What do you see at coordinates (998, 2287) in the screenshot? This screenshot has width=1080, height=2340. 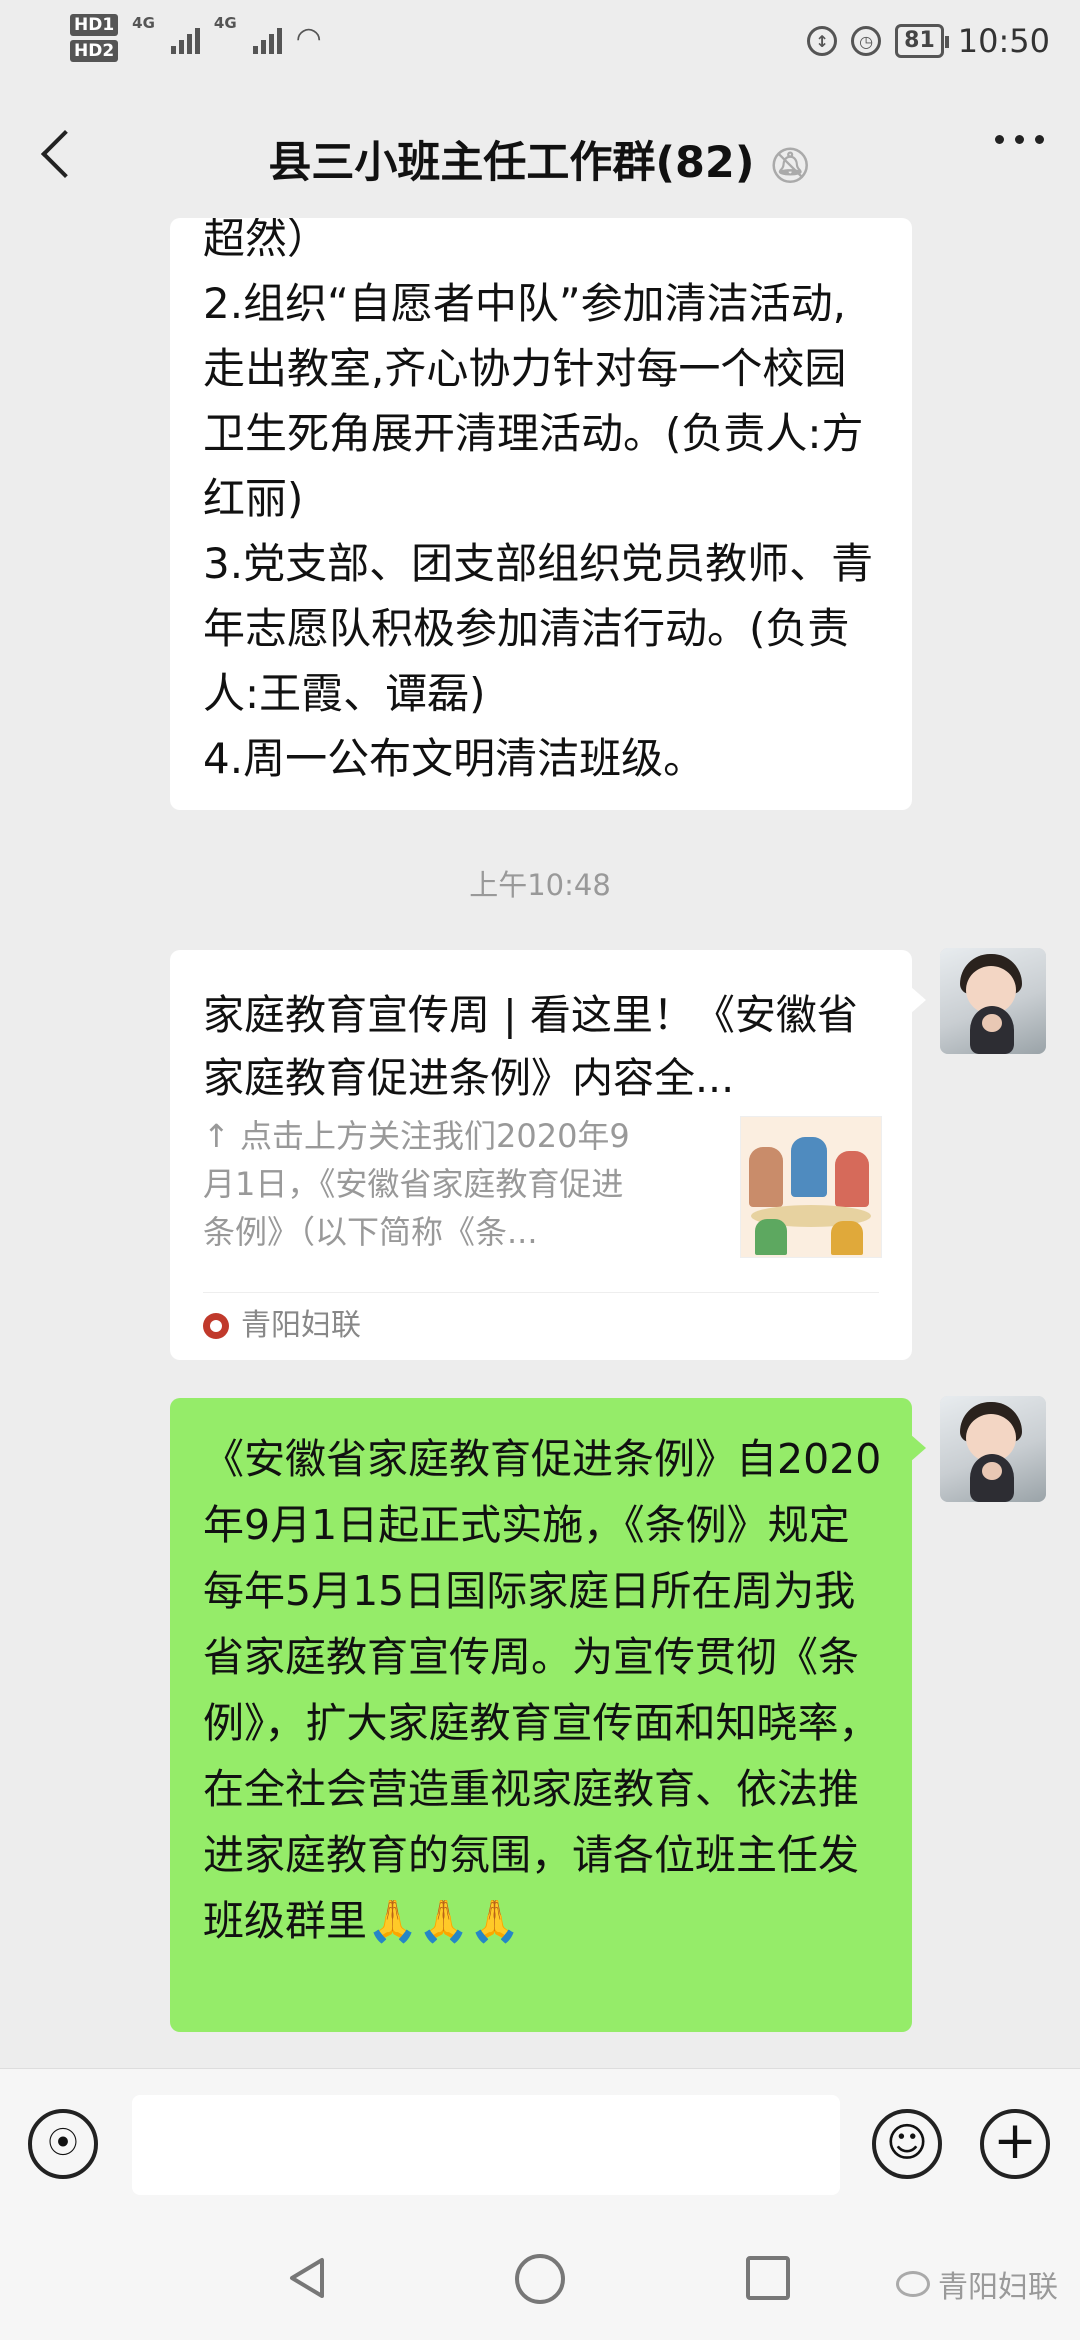 I see `watermark-text: 青阳妇联` at bounding box center [998, 2287].